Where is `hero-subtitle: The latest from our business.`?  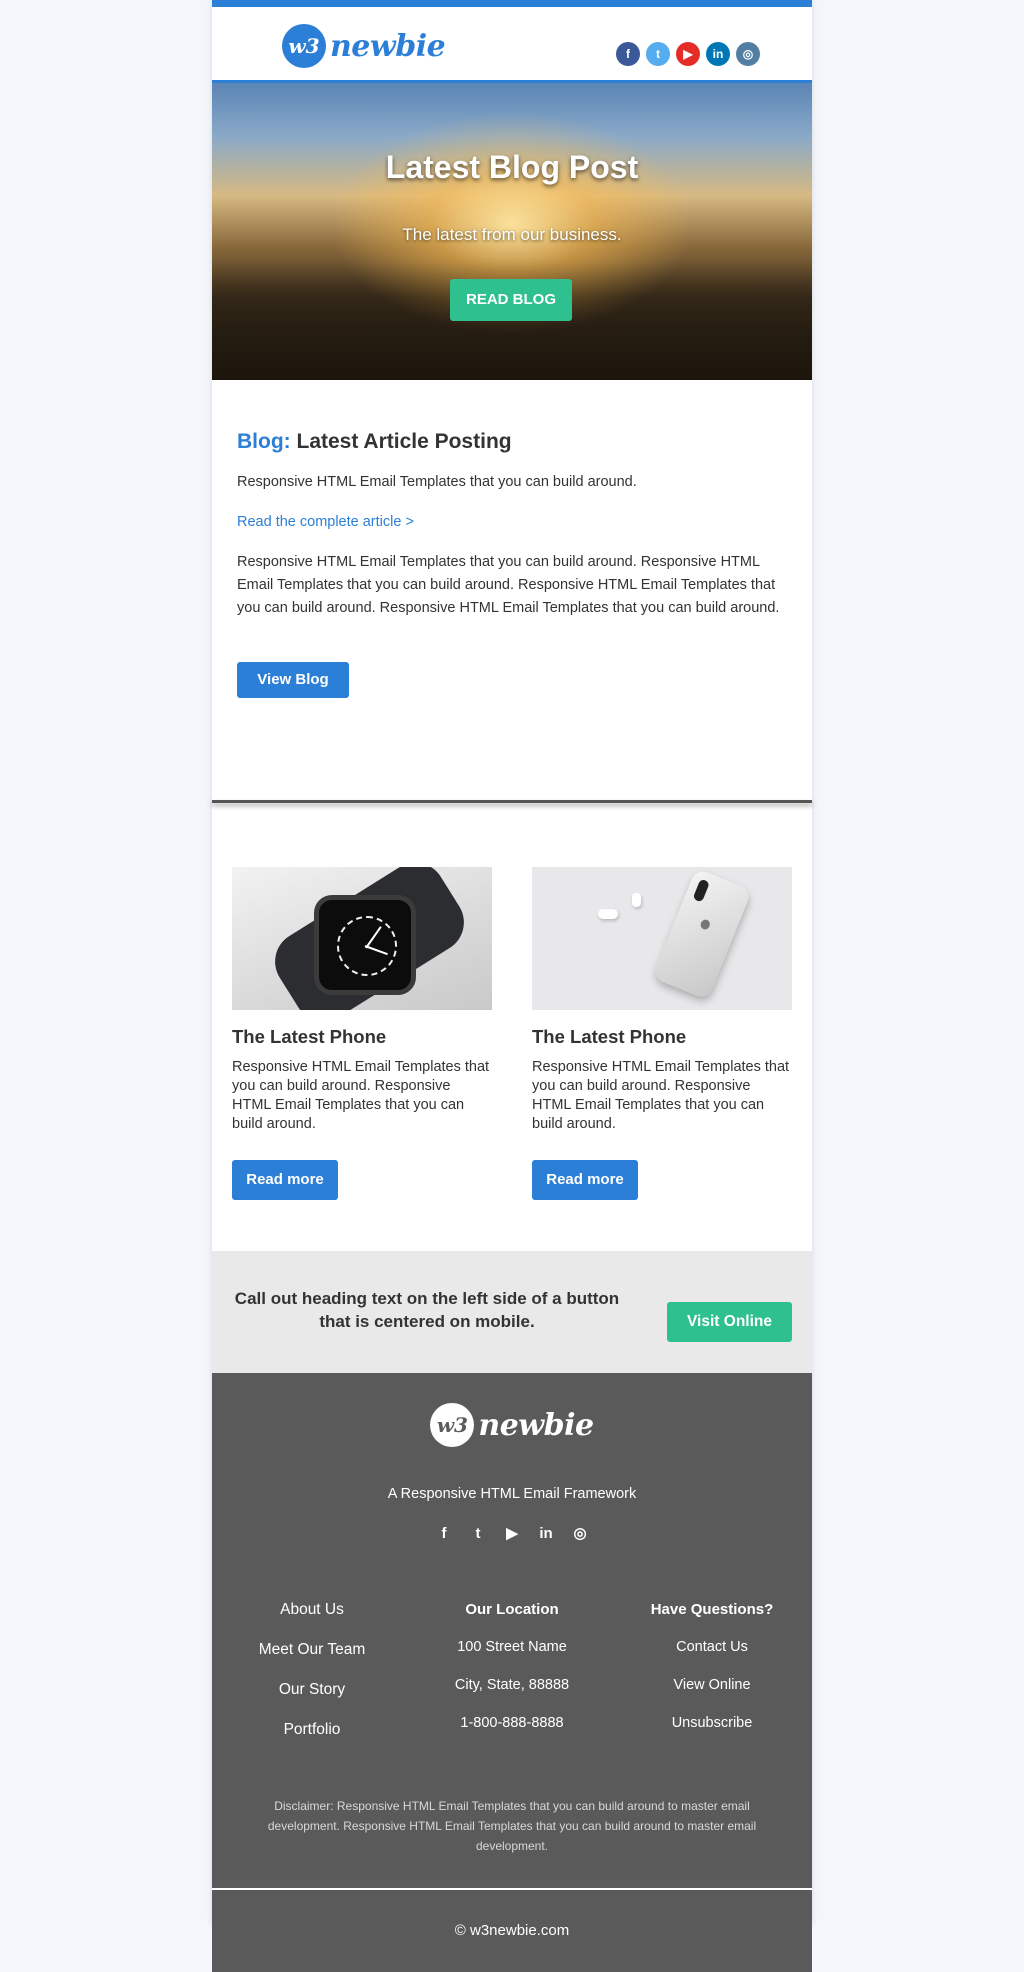
hero-subtitle: The latest from our business. is located at coordinates (512, 234).